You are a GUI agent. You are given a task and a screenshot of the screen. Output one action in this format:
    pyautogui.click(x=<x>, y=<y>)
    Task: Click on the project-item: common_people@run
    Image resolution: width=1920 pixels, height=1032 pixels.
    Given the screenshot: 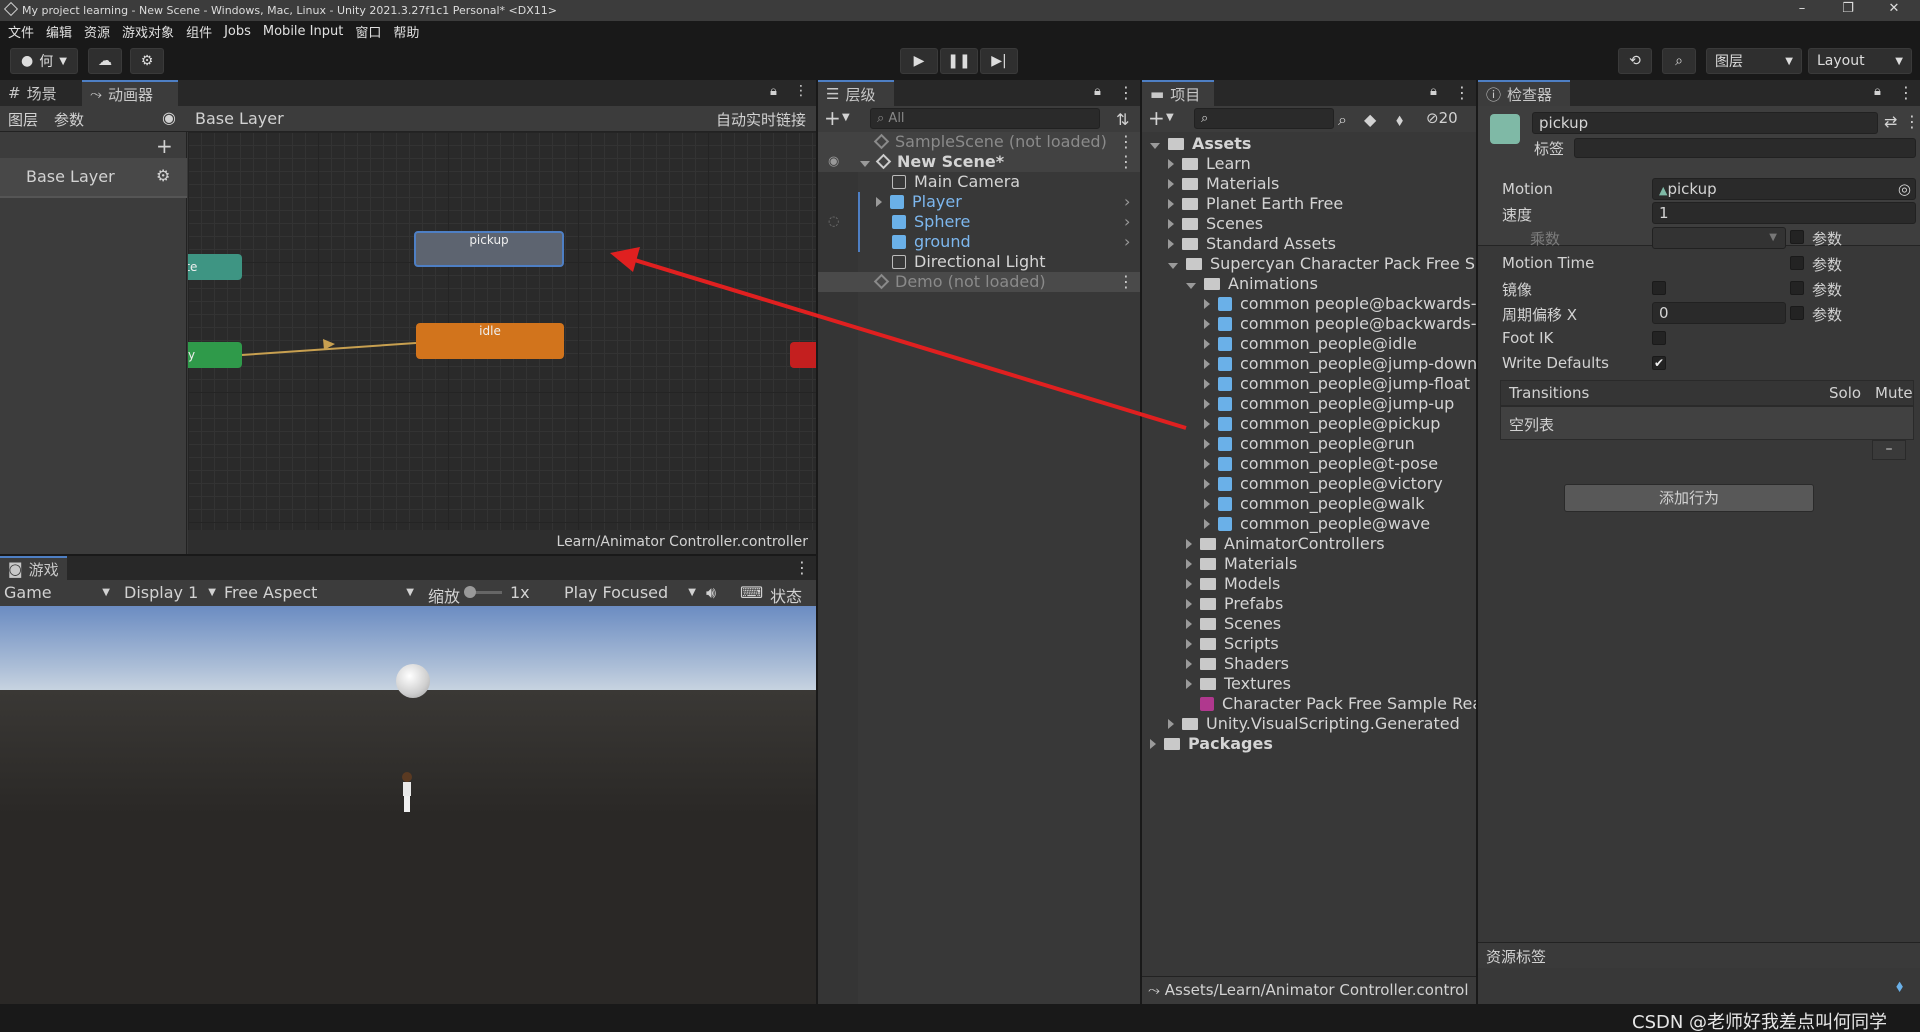 What is the action you would take?
    pyautogui.click(x=1309, y=444)
    